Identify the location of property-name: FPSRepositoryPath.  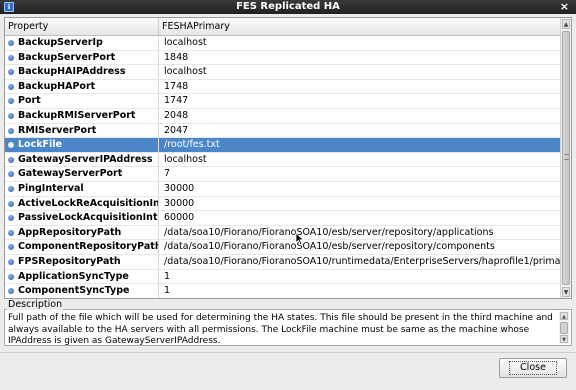
(69, 261).